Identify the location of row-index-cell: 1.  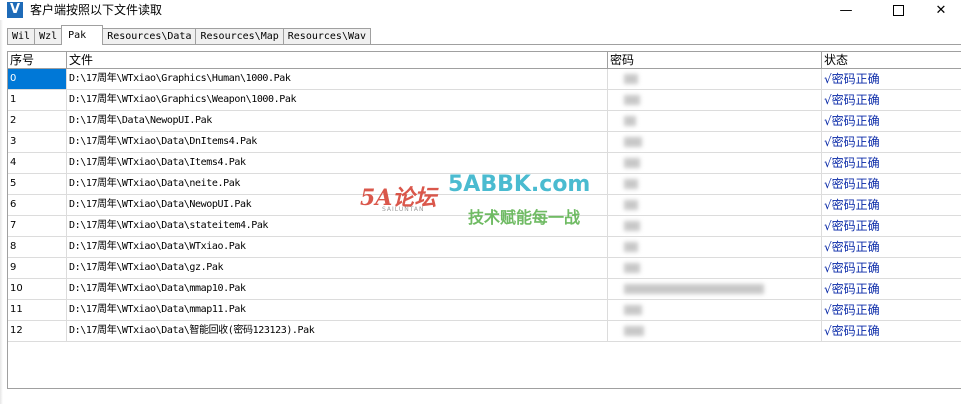
(37, 100).